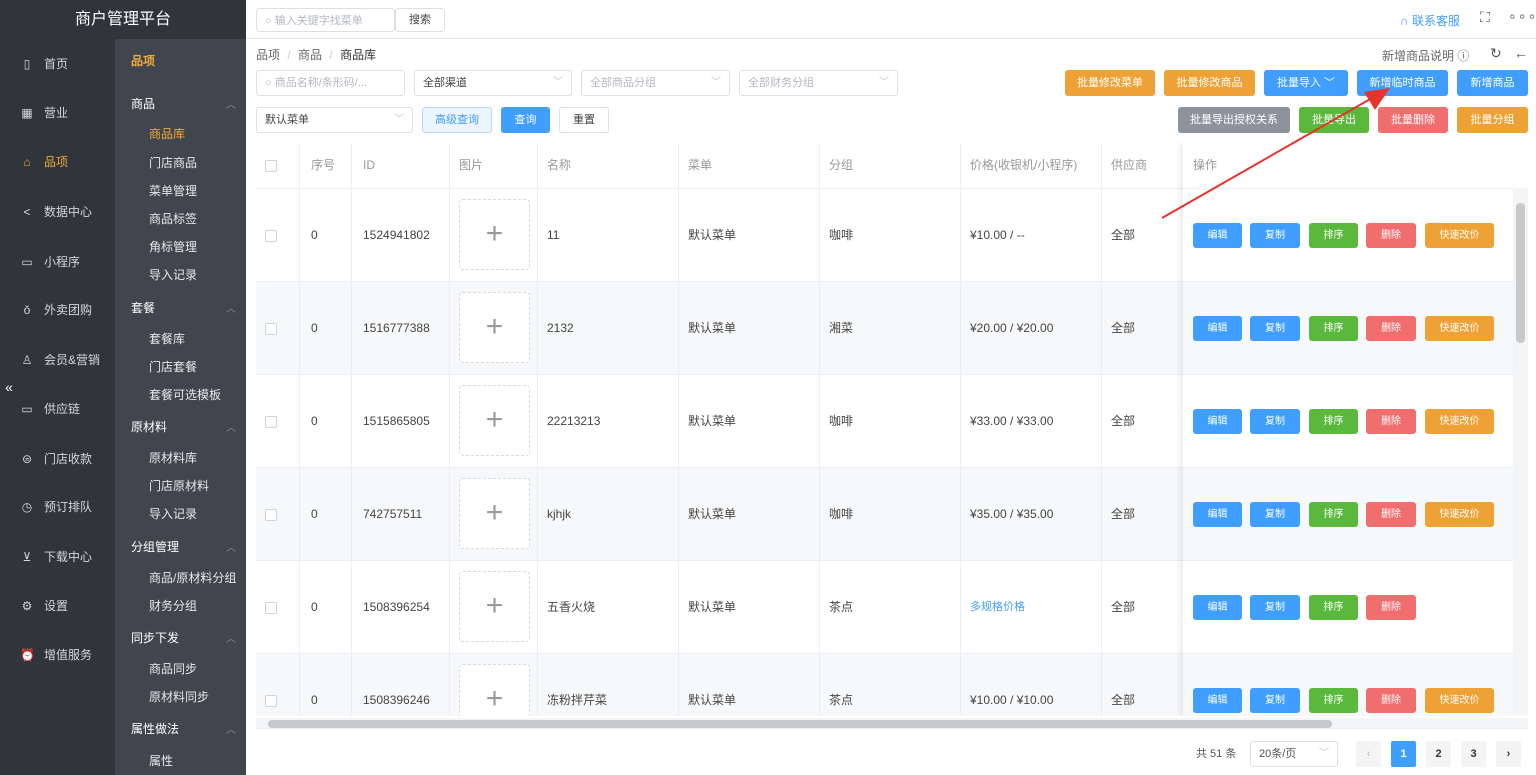 The height and width of the screenshot is (775, 1536). What do you see at coordinates (173, 513) in the screenshot?
I see `submenu-material-import: 导入记录` at bounding box center [173, 513].